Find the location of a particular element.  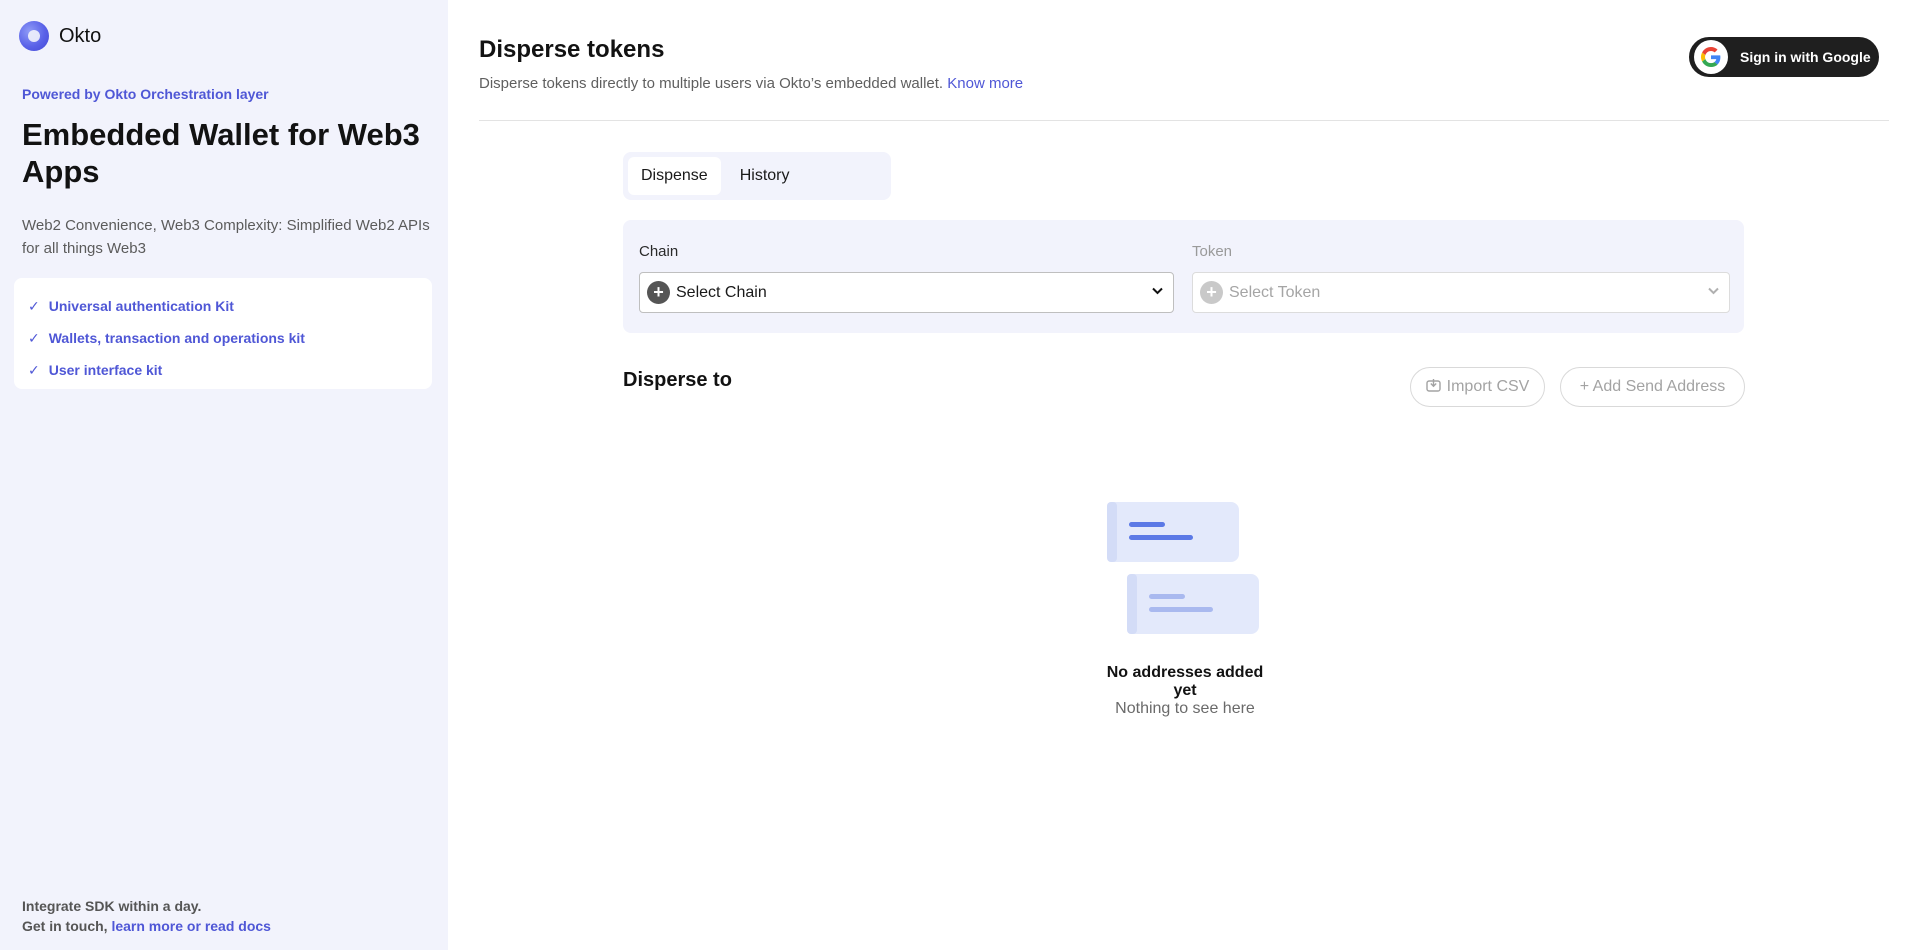

empty-state-title: No addresses added yet is located at coordinates (1185, 681).